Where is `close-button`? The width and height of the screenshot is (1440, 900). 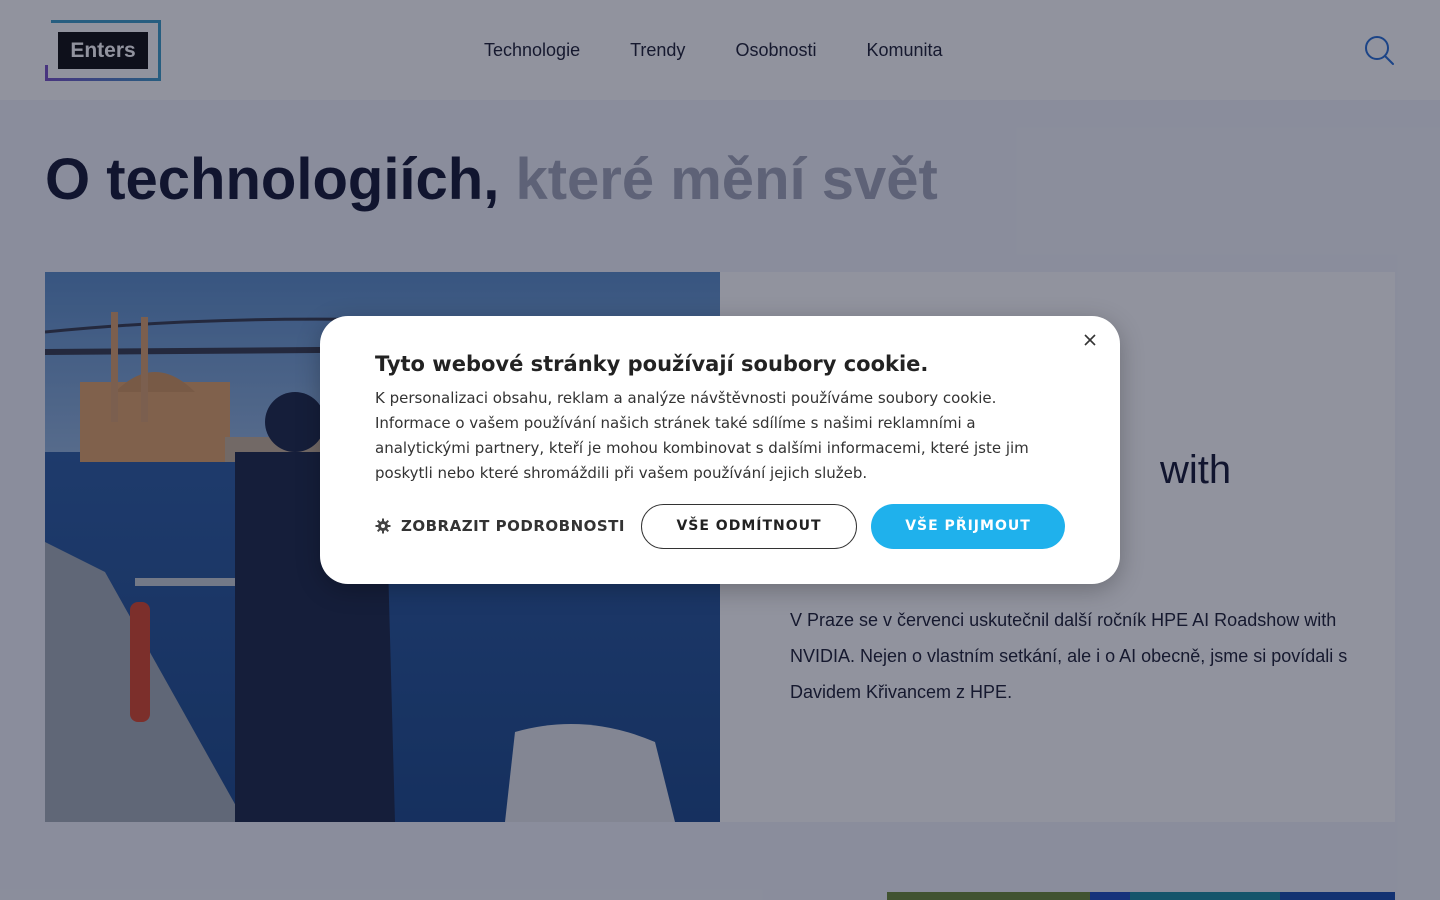
close-button is located at coordinates (1090, 340).